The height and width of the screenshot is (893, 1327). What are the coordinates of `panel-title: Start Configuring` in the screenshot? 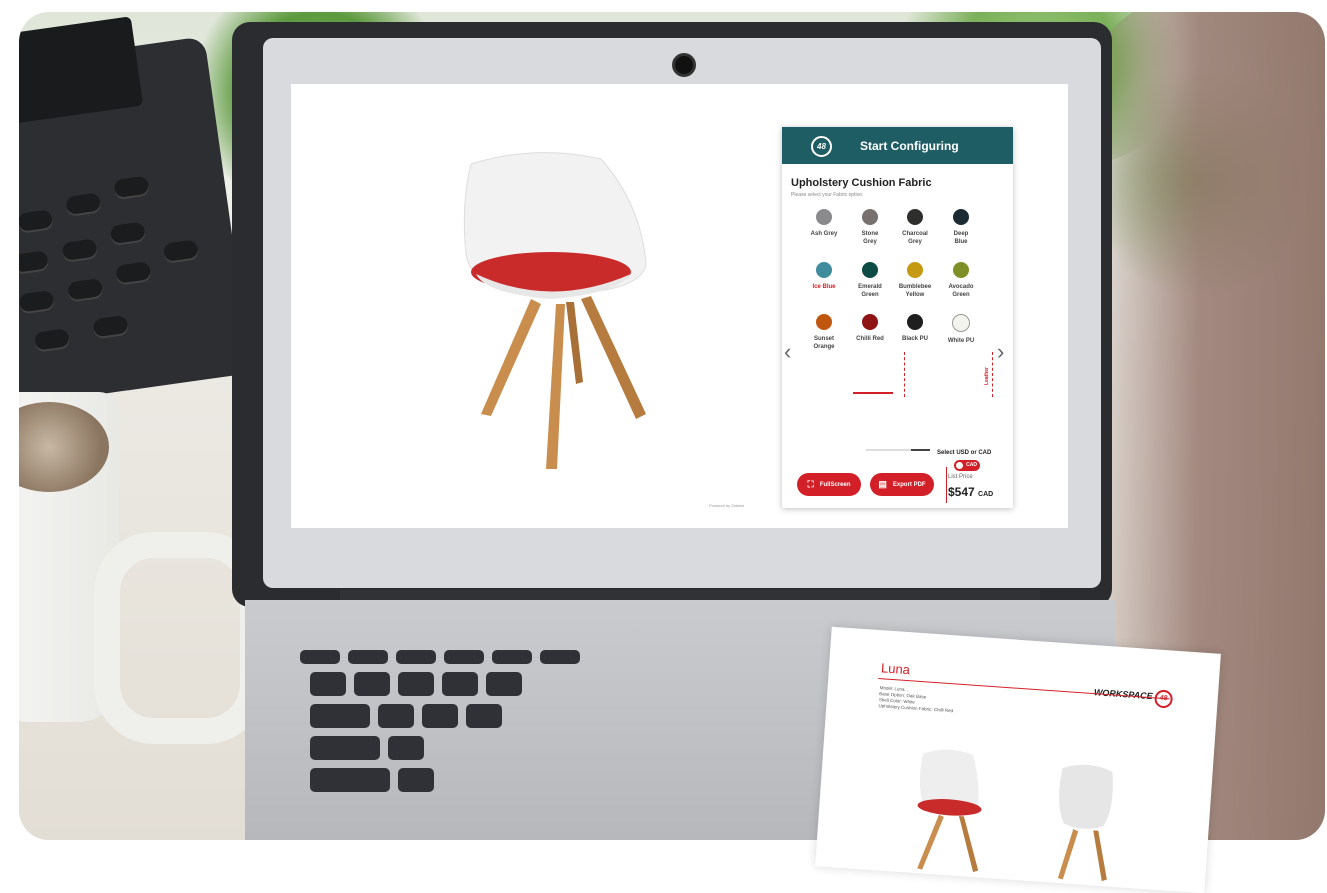 It's located at (909, 146).